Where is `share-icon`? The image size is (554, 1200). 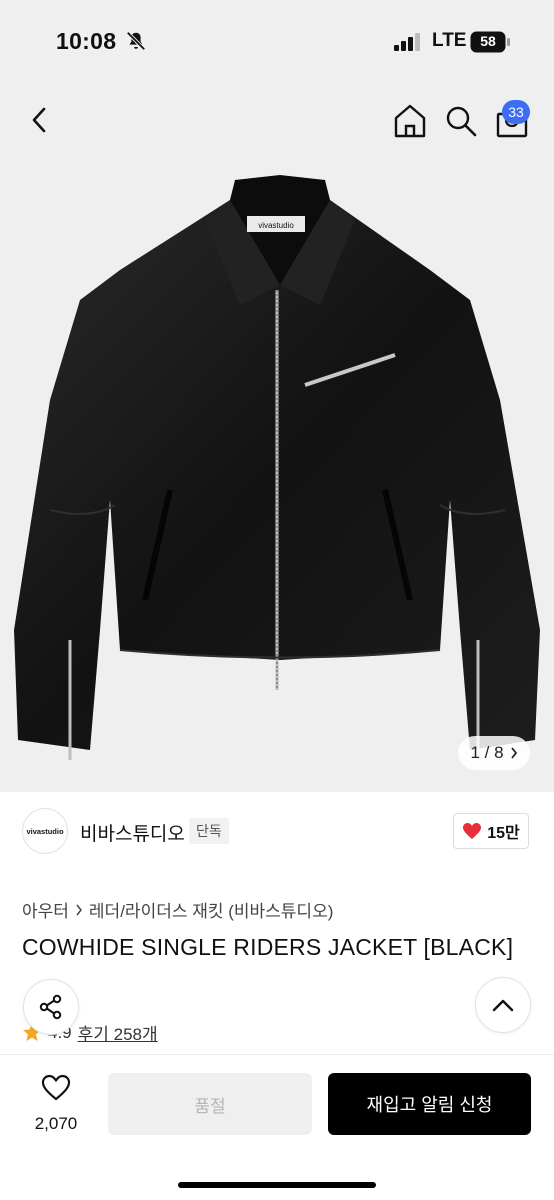
share-icon is located at coordinates (50, 1007).